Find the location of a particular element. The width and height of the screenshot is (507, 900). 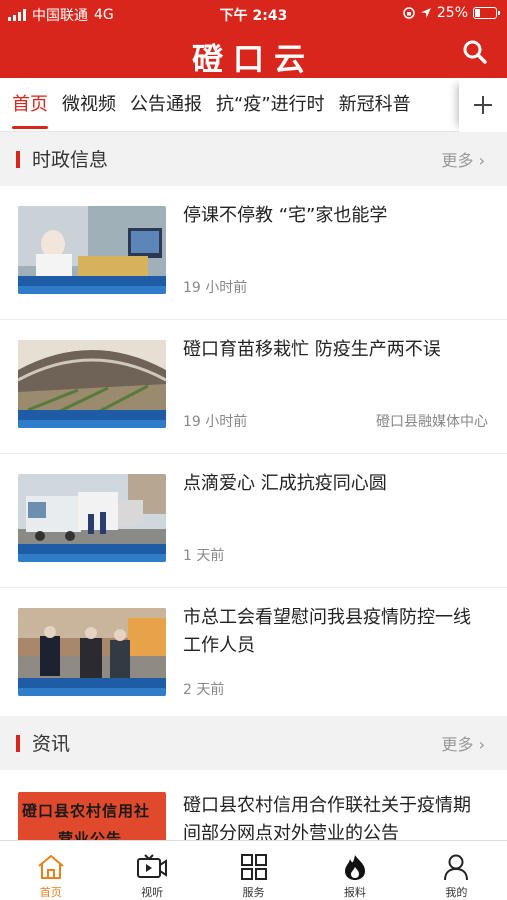

section-title: 时政信息 is located at coordinates (70, 160).